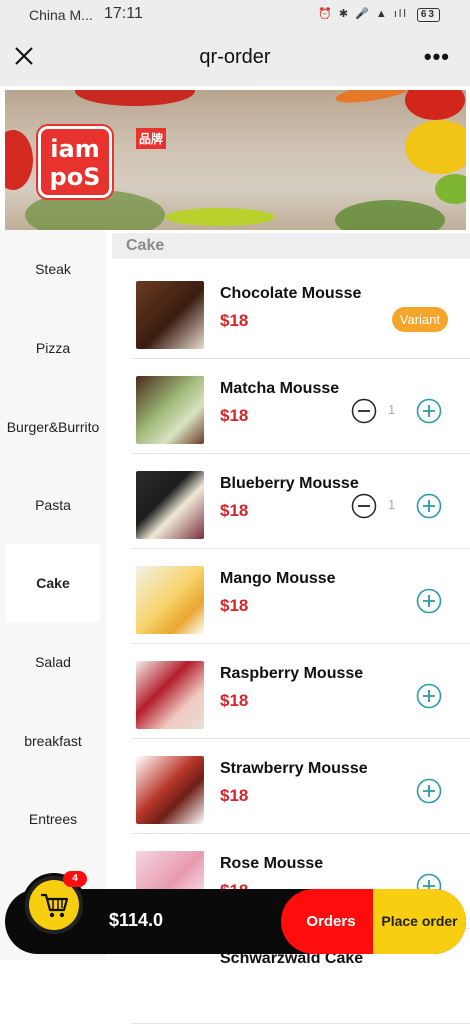 The image size is (470, 1024). I want to click on cart-icon-background, so click(54, 905).